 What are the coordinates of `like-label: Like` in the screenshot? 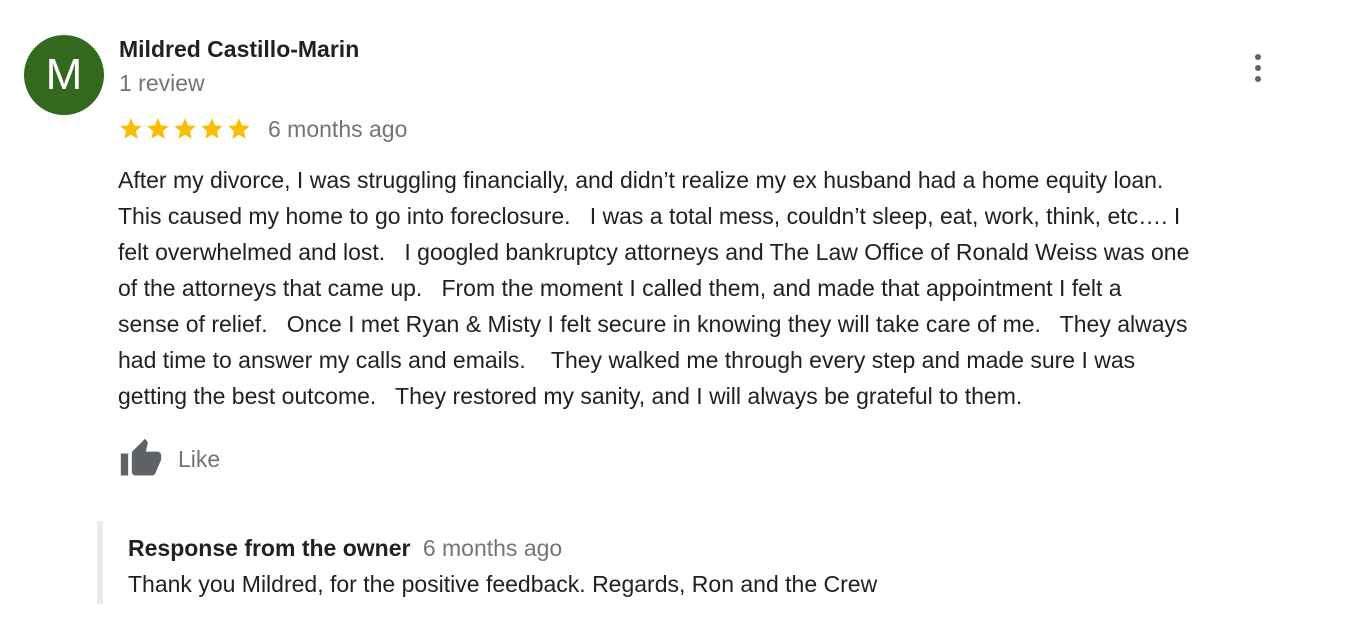 It's located at (199, 458).